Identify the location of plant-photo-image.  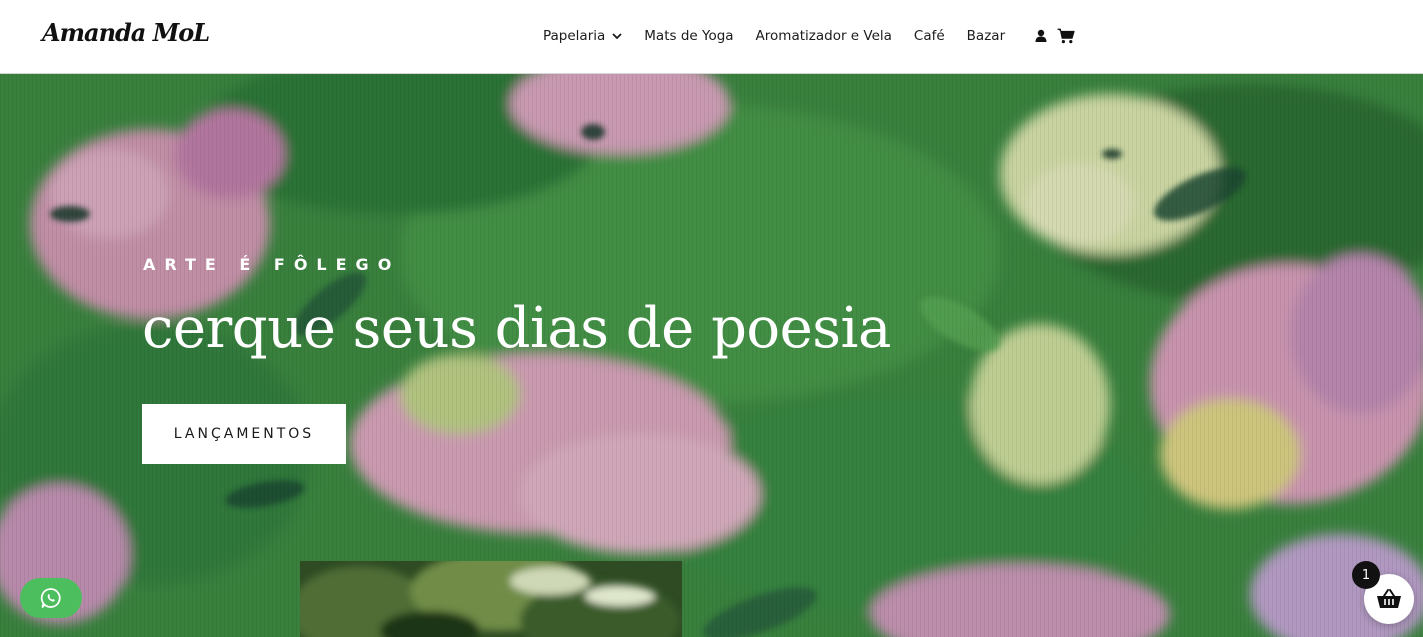
(491, 599).